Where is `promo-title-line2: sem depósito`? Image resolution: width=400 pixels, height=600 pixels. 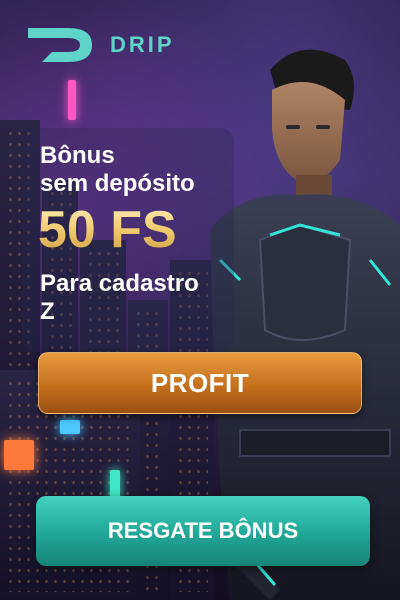
promo-title-line2: sem depósito is located at coordinates (117, 183).